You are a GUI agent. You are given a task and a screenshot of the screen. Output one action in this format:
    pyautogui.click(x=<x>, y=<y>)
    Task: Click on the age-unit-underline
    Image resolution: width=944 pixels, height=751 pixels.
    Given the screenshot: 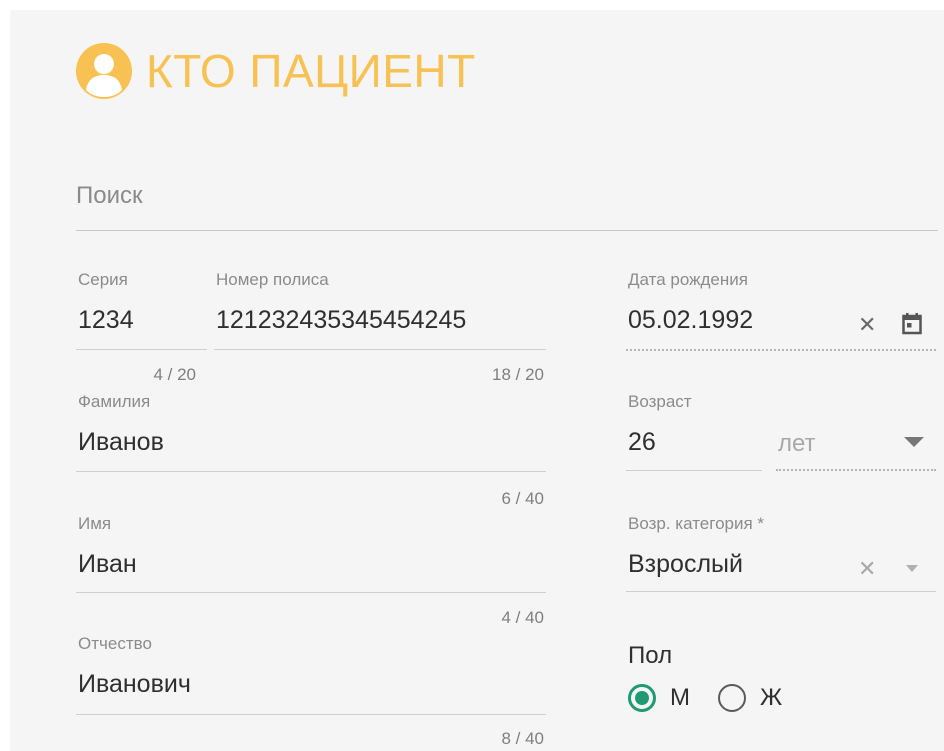 What is the action you would take?
    pyautogui.click(x=856, y=470)
    